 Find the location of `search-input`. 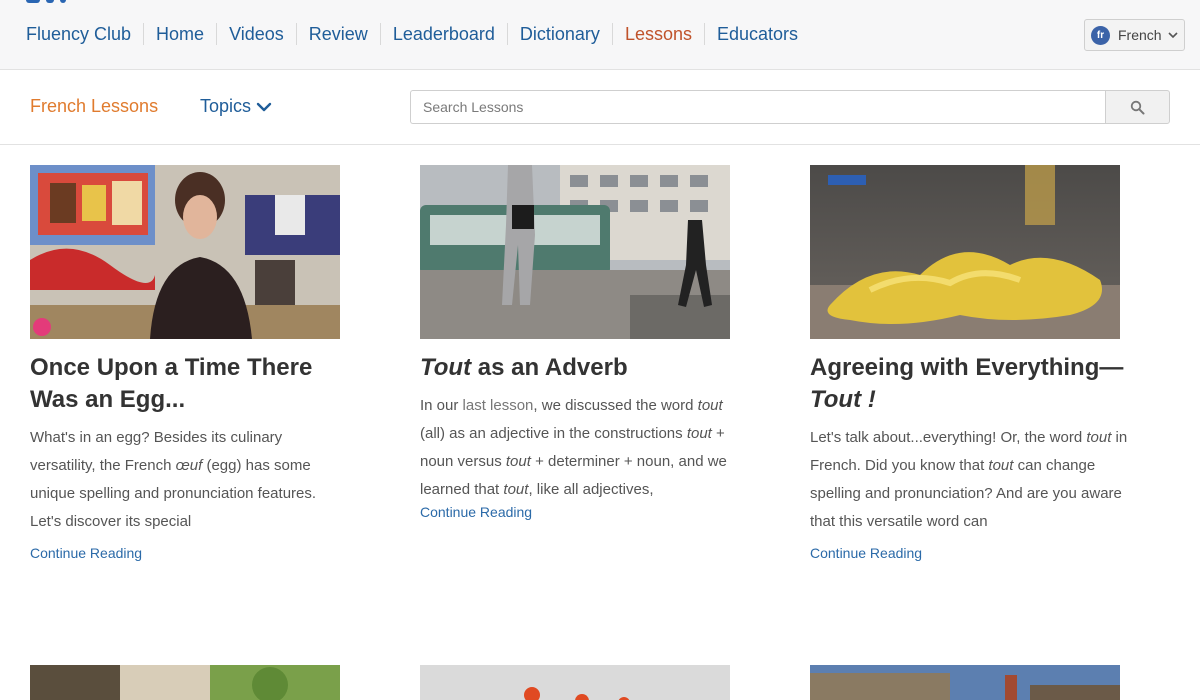

search-input is located at coordinates (757, 107).